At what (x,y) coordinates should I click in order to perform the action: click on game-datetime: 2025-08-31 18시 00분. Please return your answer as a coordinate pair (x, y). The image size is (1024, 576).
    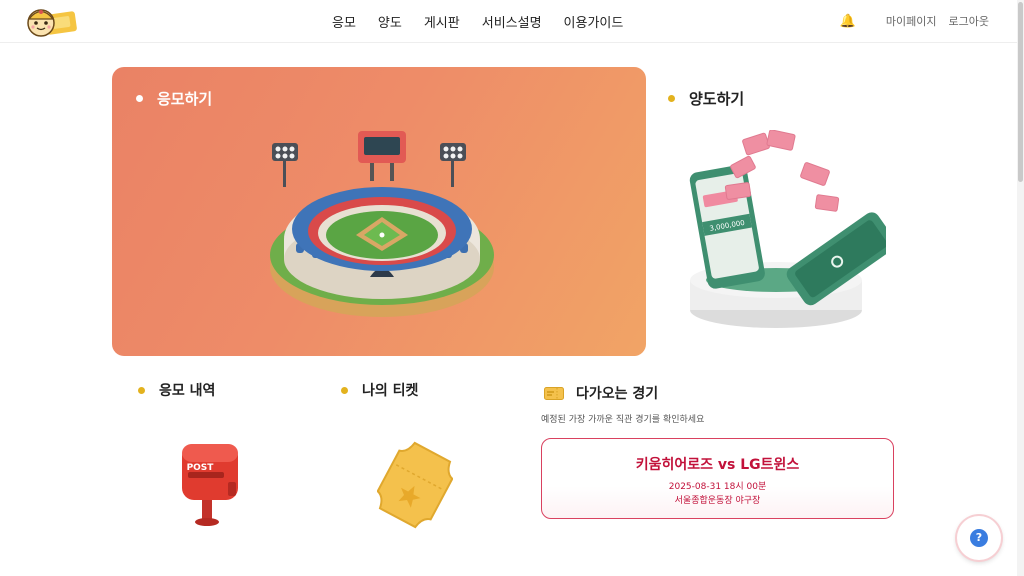
    Looking at the image, I should click on (717, 487).